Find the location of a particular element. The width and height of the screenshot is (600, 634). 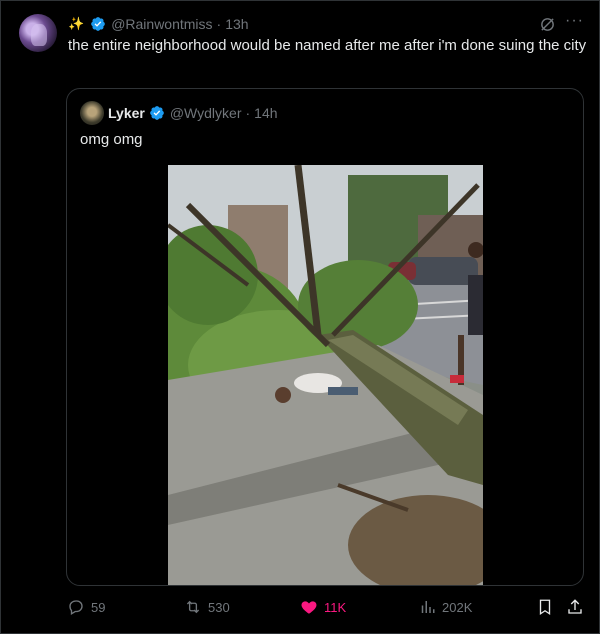

share-button is located at coordinates (578, 607).